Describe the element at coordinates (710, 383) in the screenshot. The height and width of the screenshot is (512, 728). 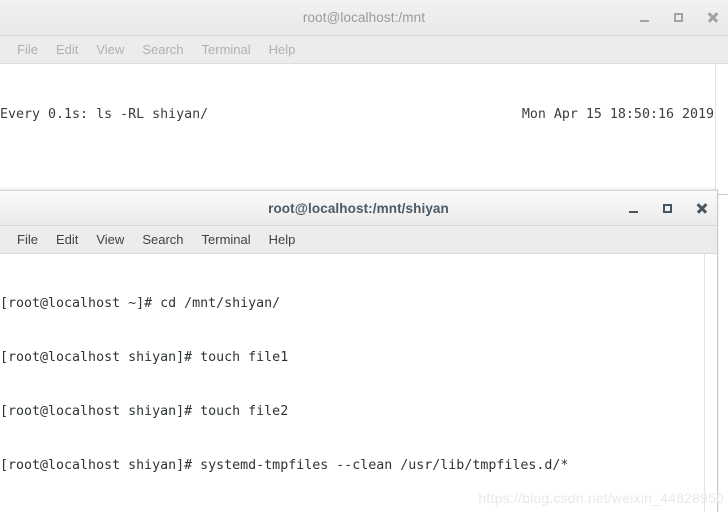
I see `scrollbar-shell` at that location.